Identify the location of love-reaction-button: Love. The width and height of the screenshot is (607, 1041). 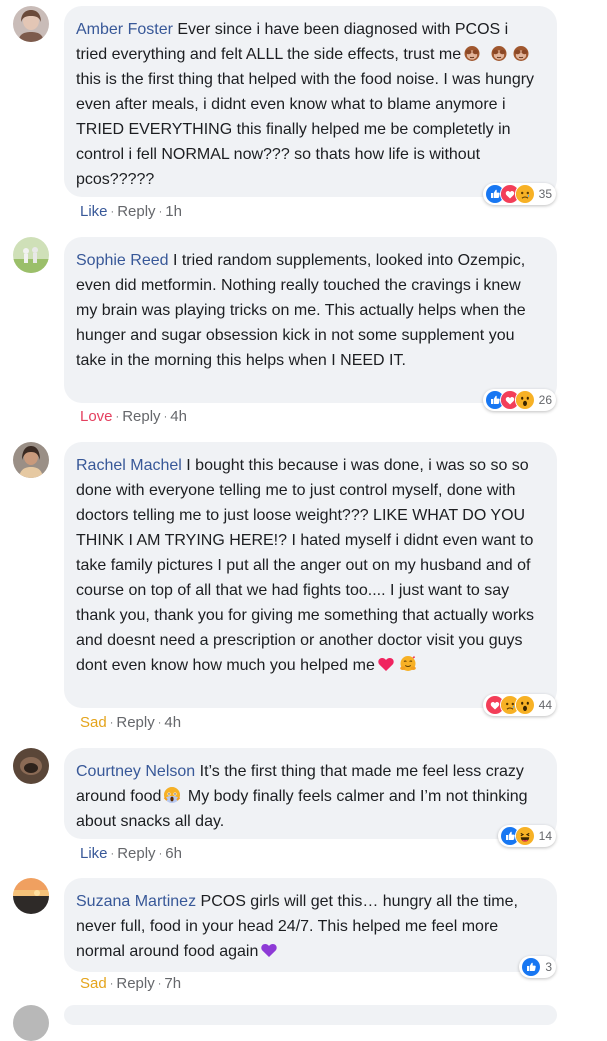
(96, 416).